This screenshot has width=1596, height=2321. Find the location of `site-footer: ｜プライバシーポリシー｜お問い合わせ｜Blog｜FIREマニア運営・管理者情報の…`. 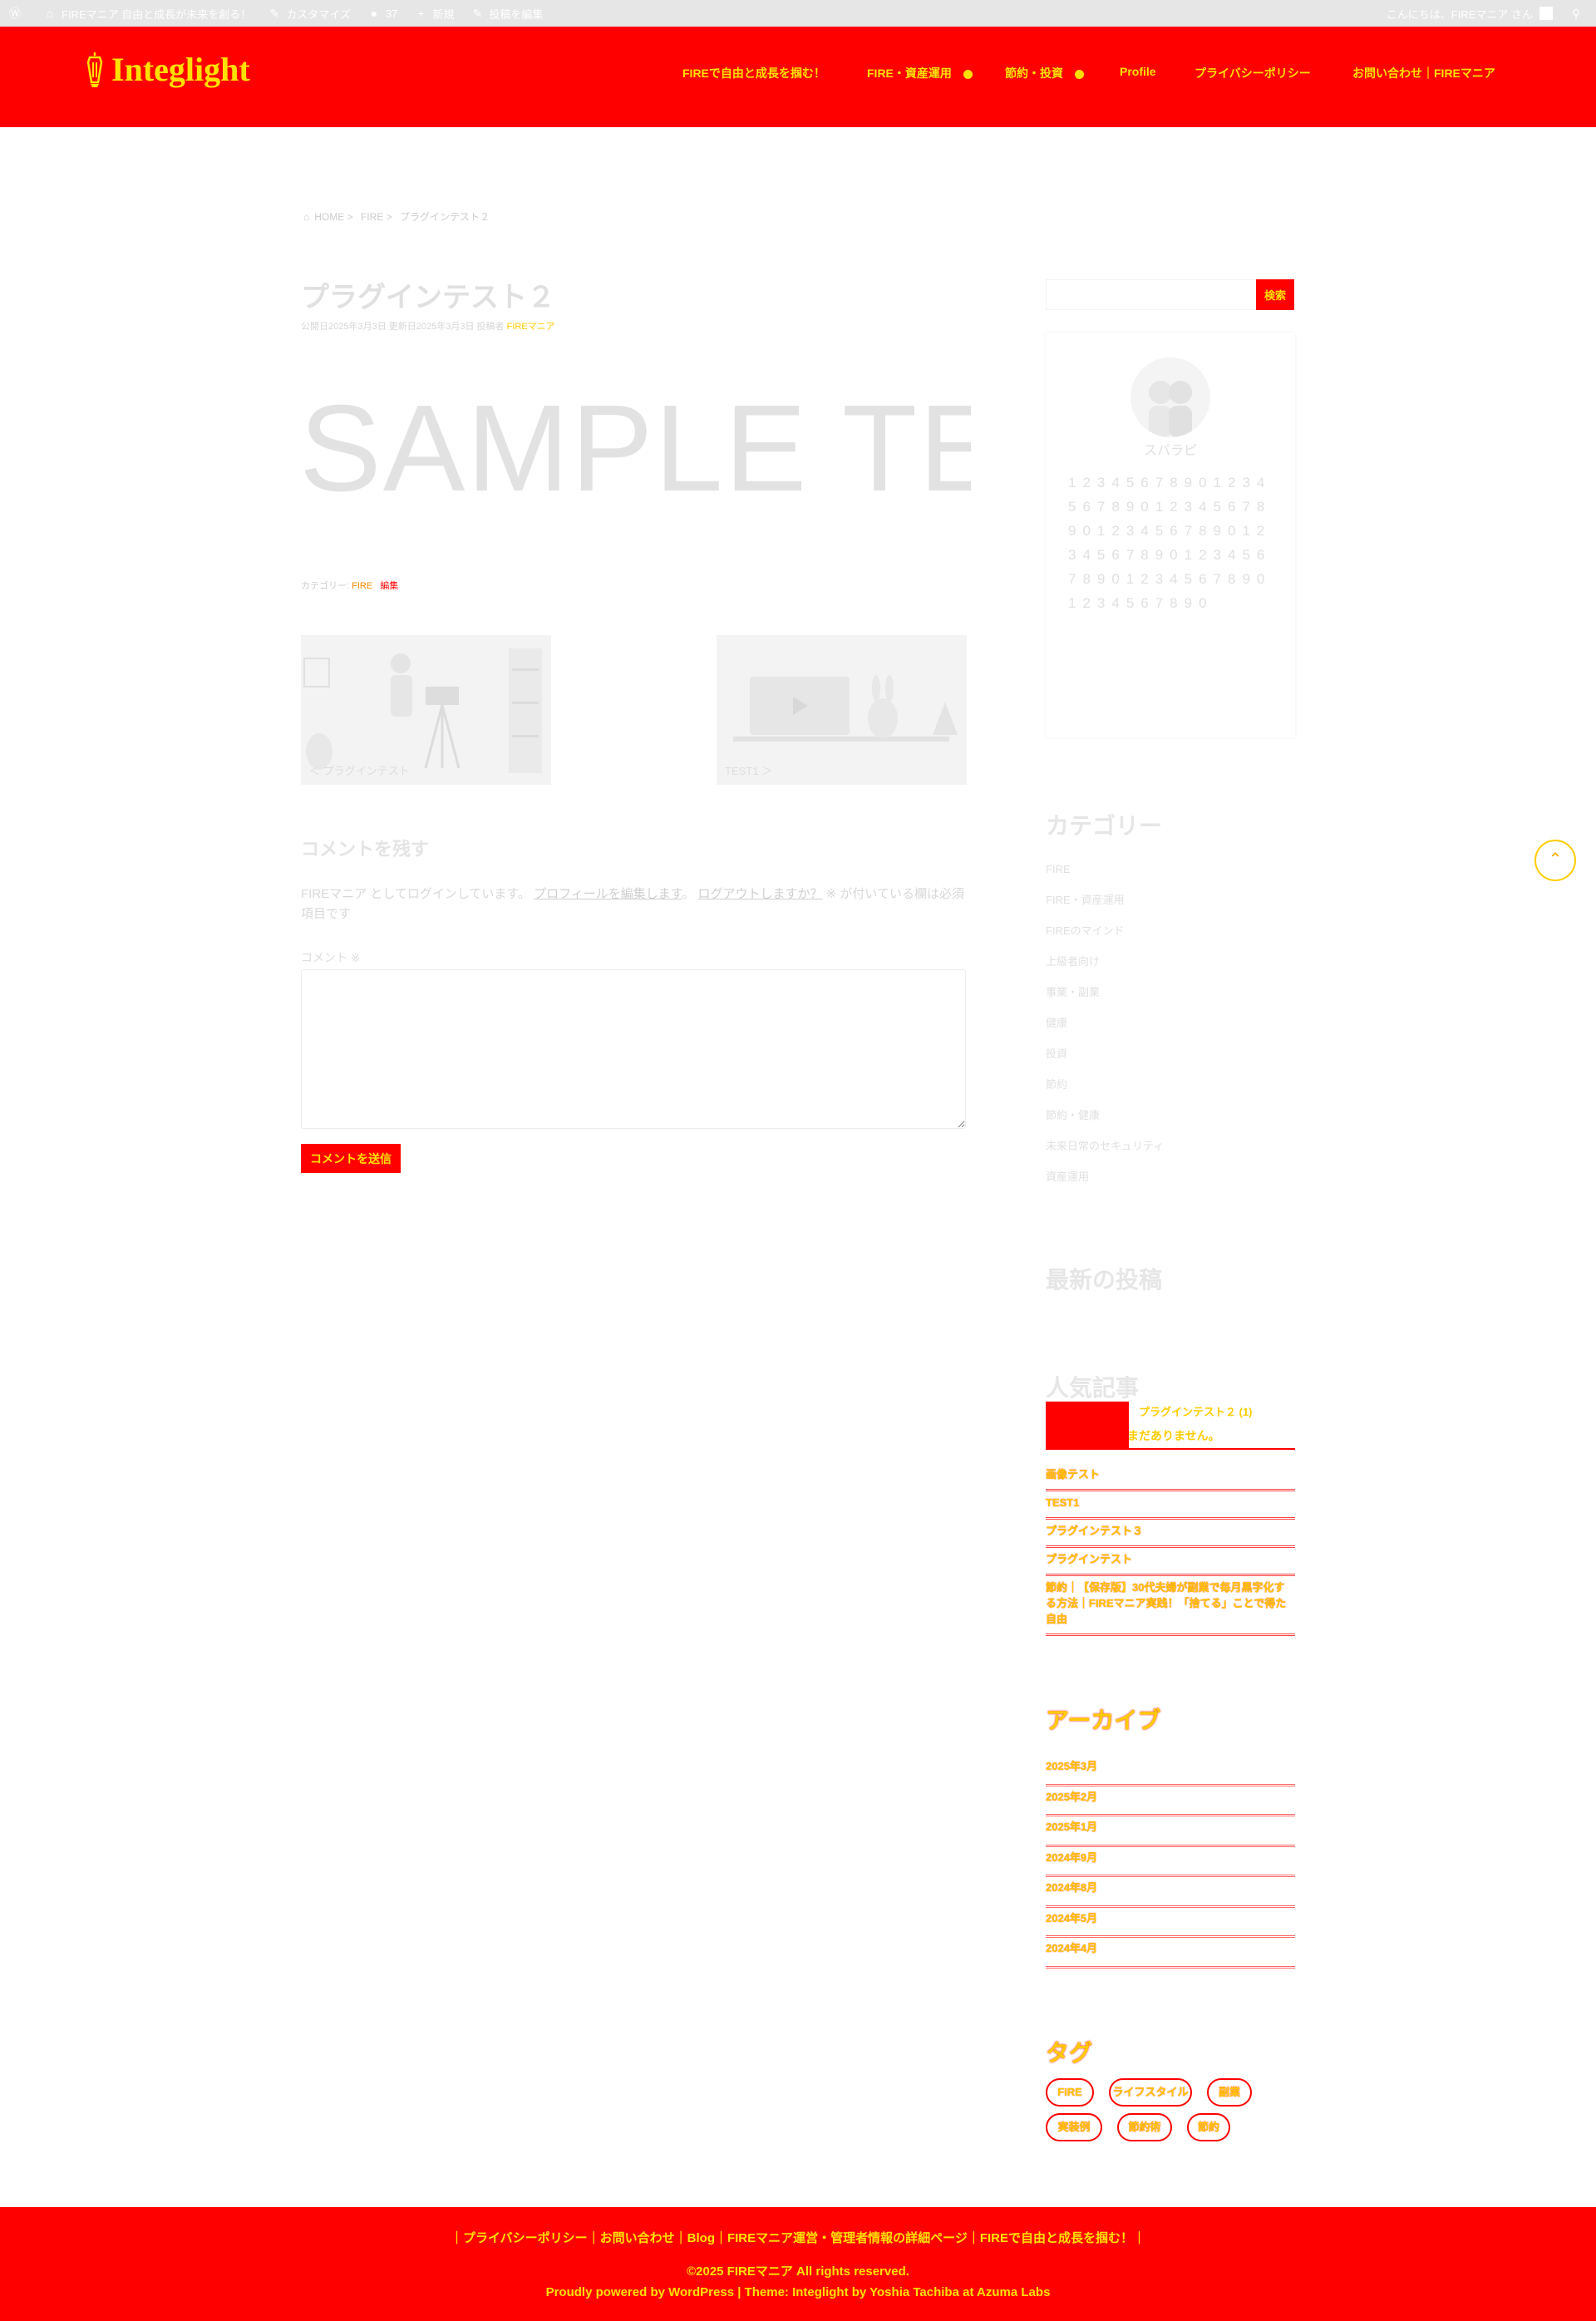

site-footer: ｜プライバシーポリシー｜お問い合わせ｜Blog｜FIREマニア運営・管理者情報の… is located at coordinates (798, 2264).